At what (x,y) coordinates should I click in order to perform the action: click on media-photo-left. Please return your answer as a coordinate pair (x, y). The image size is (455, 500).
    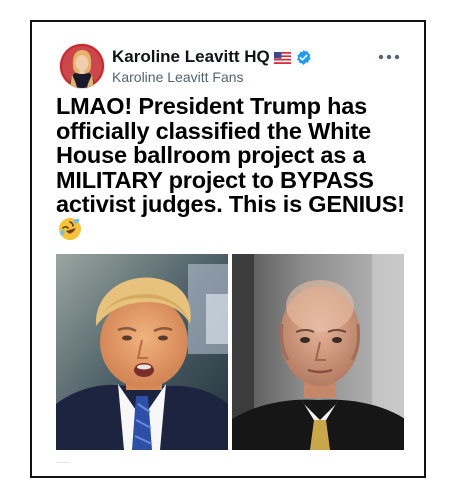
    Looking at the image, I should click on (142, 352).